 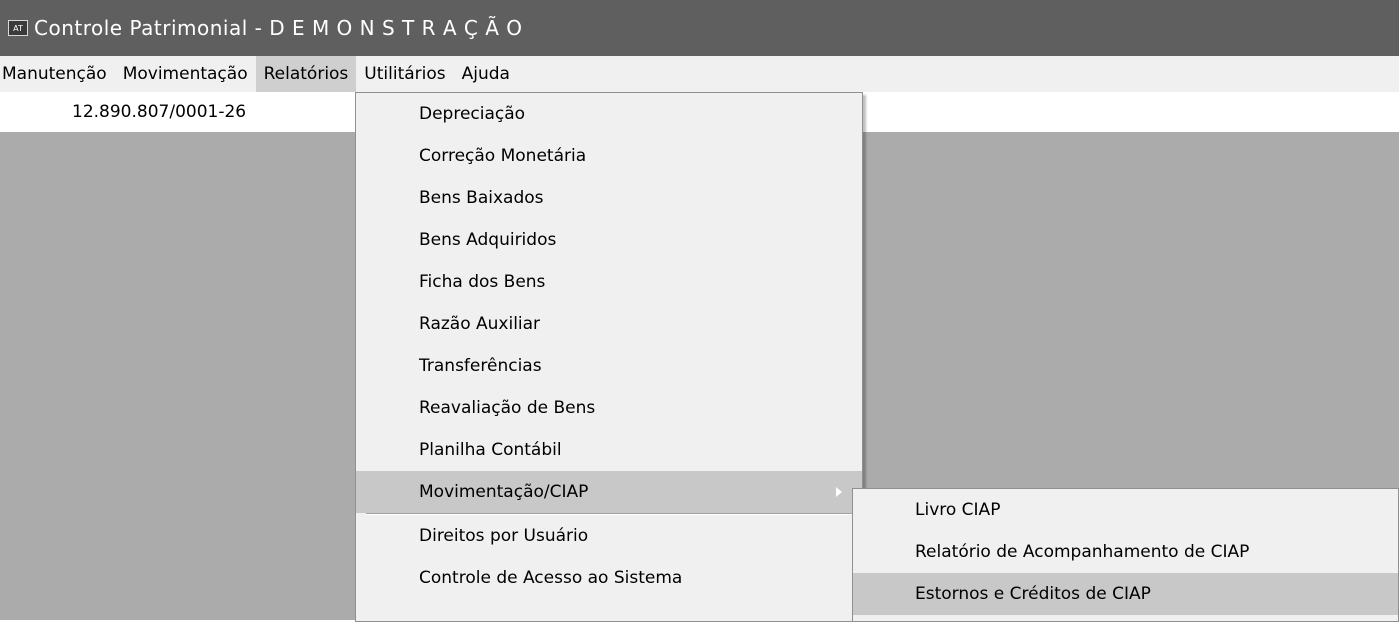 What do you see at coordinates (609, 156) in the screenshot?
I see `menu-item-correcao-monetaria: Correção Monetária` at bounding box center [609, 156].